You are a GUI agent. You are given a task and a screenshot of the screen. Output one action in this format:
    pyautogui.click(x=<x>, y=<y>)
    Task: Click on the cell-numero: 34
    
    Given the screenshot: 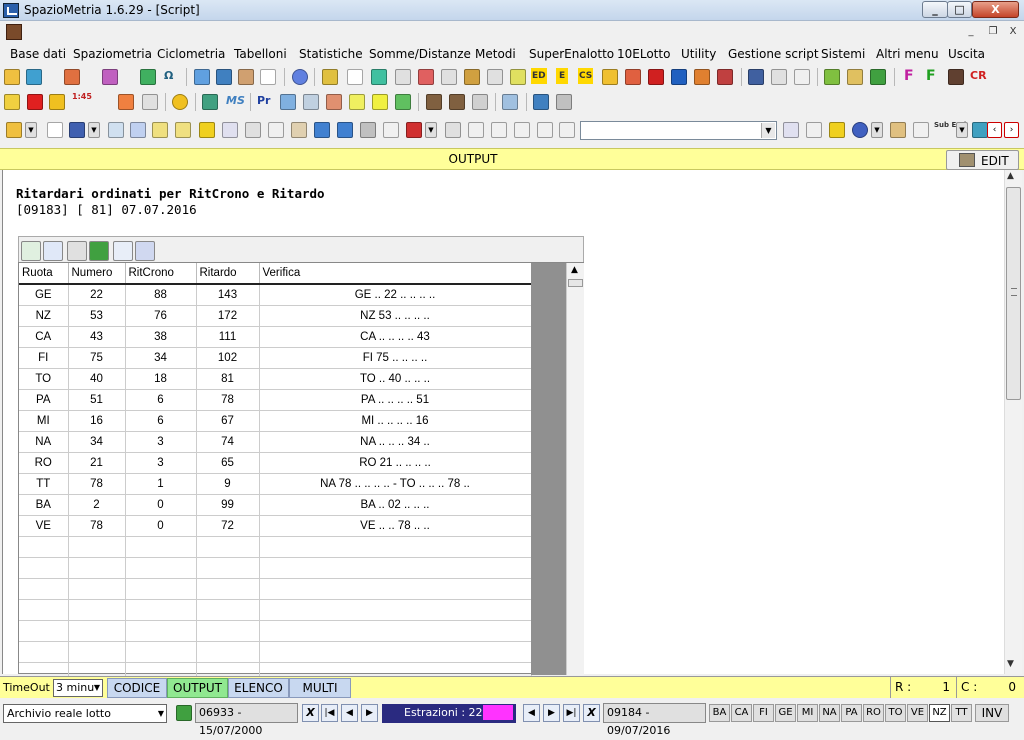 What is the action you would take?
    pyautogui.click(x=97, y=442)
    